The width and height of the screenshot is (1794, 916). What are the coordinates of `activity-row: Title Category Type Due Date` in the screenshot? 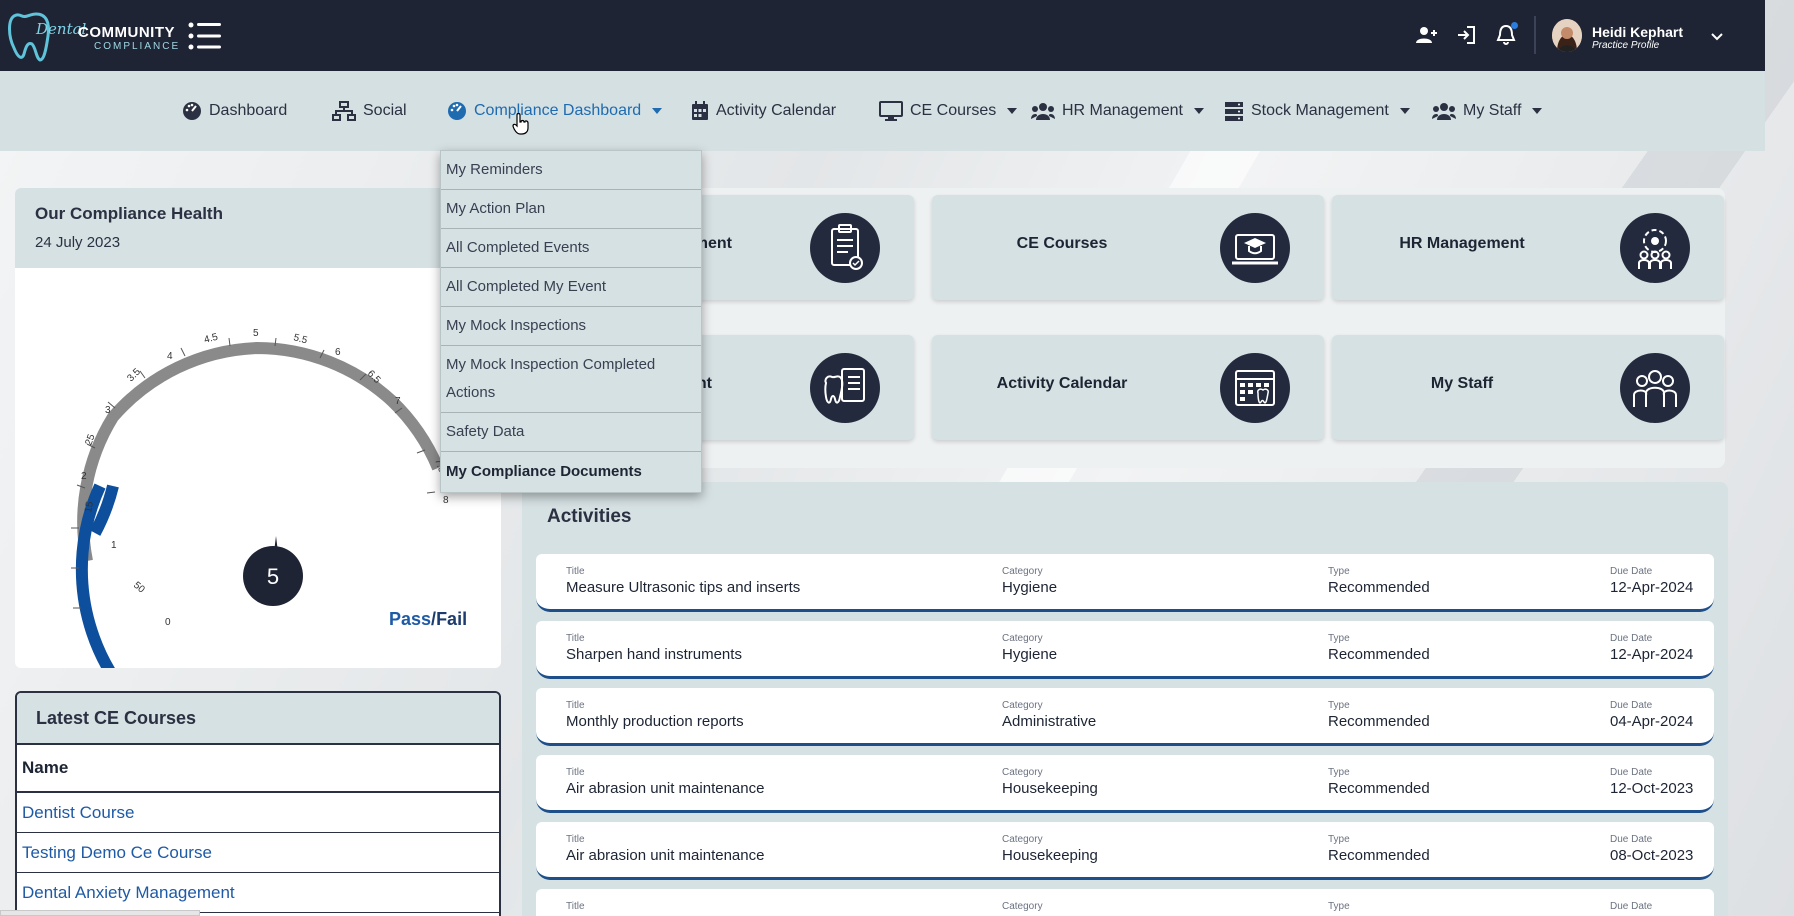 It's located at (1125, 902).